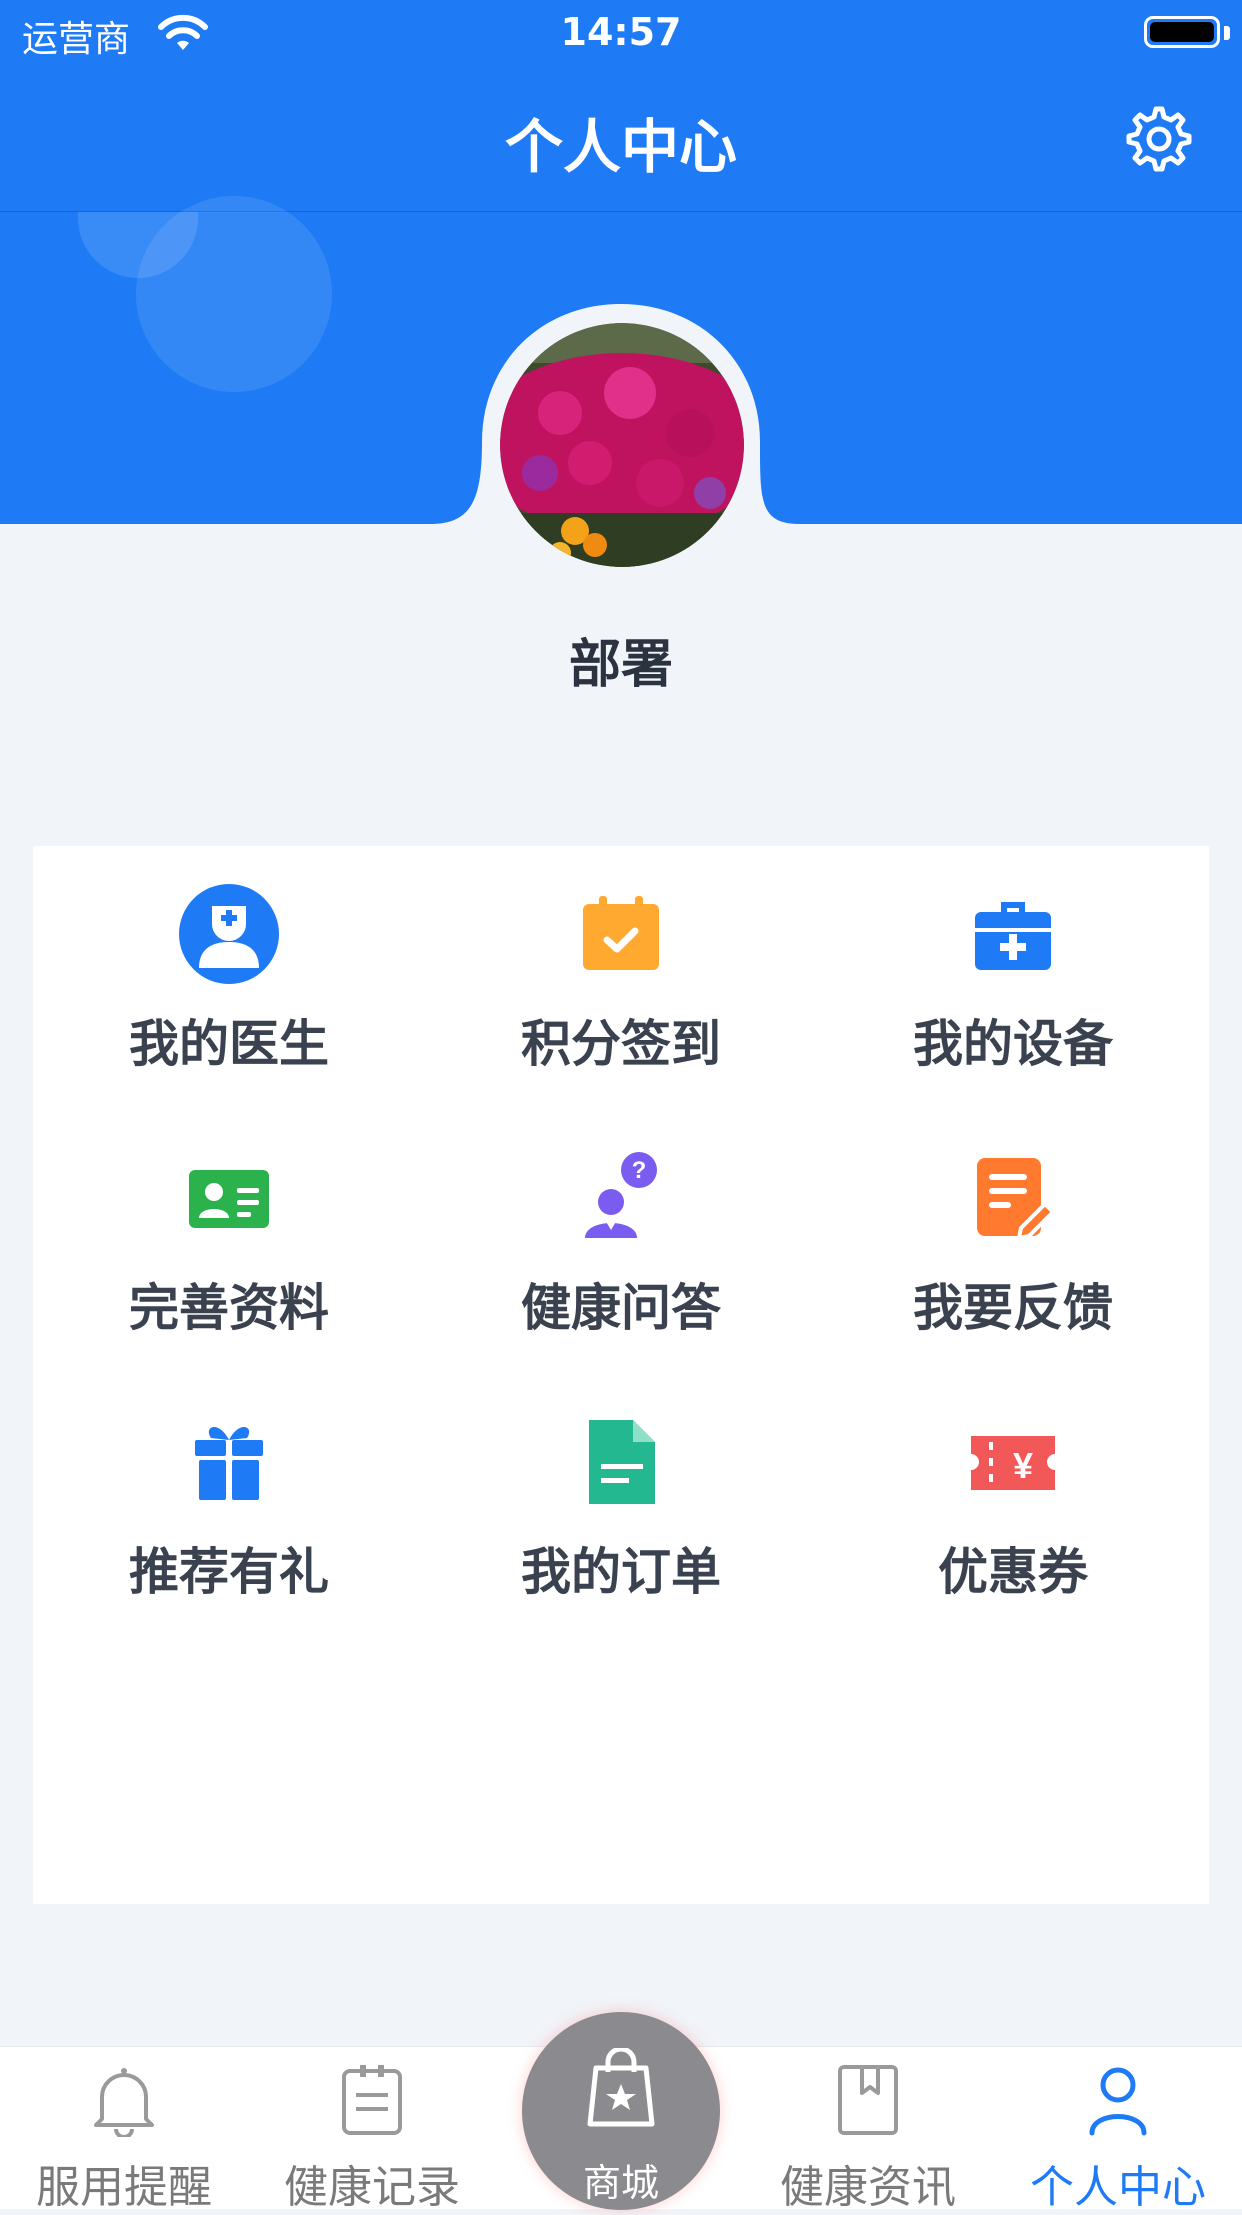 The image size is (1242, 2215). Describe the element at coordinates (229, 1572) in the screenshot. I see `menu-item-label: 推荐有礼` at that location.